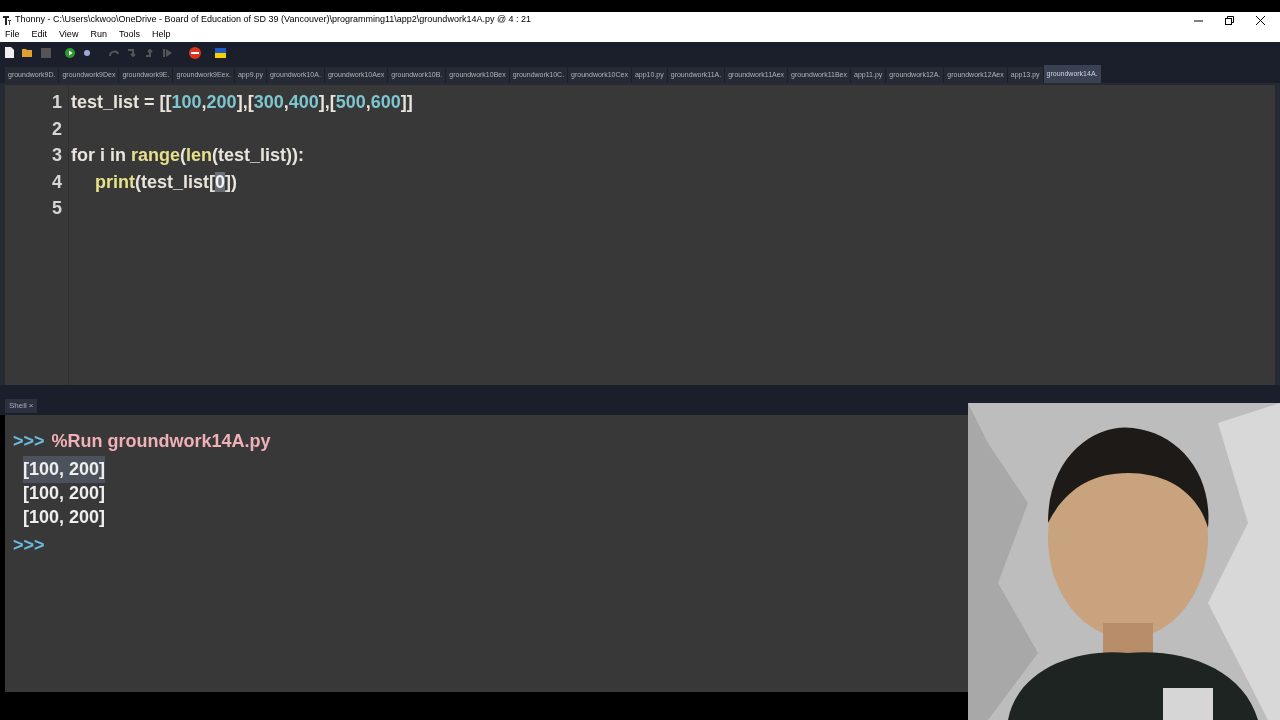 The height and width of the screenshot is (720, 1280). I want to click on stop-icon, so click(195, 52).